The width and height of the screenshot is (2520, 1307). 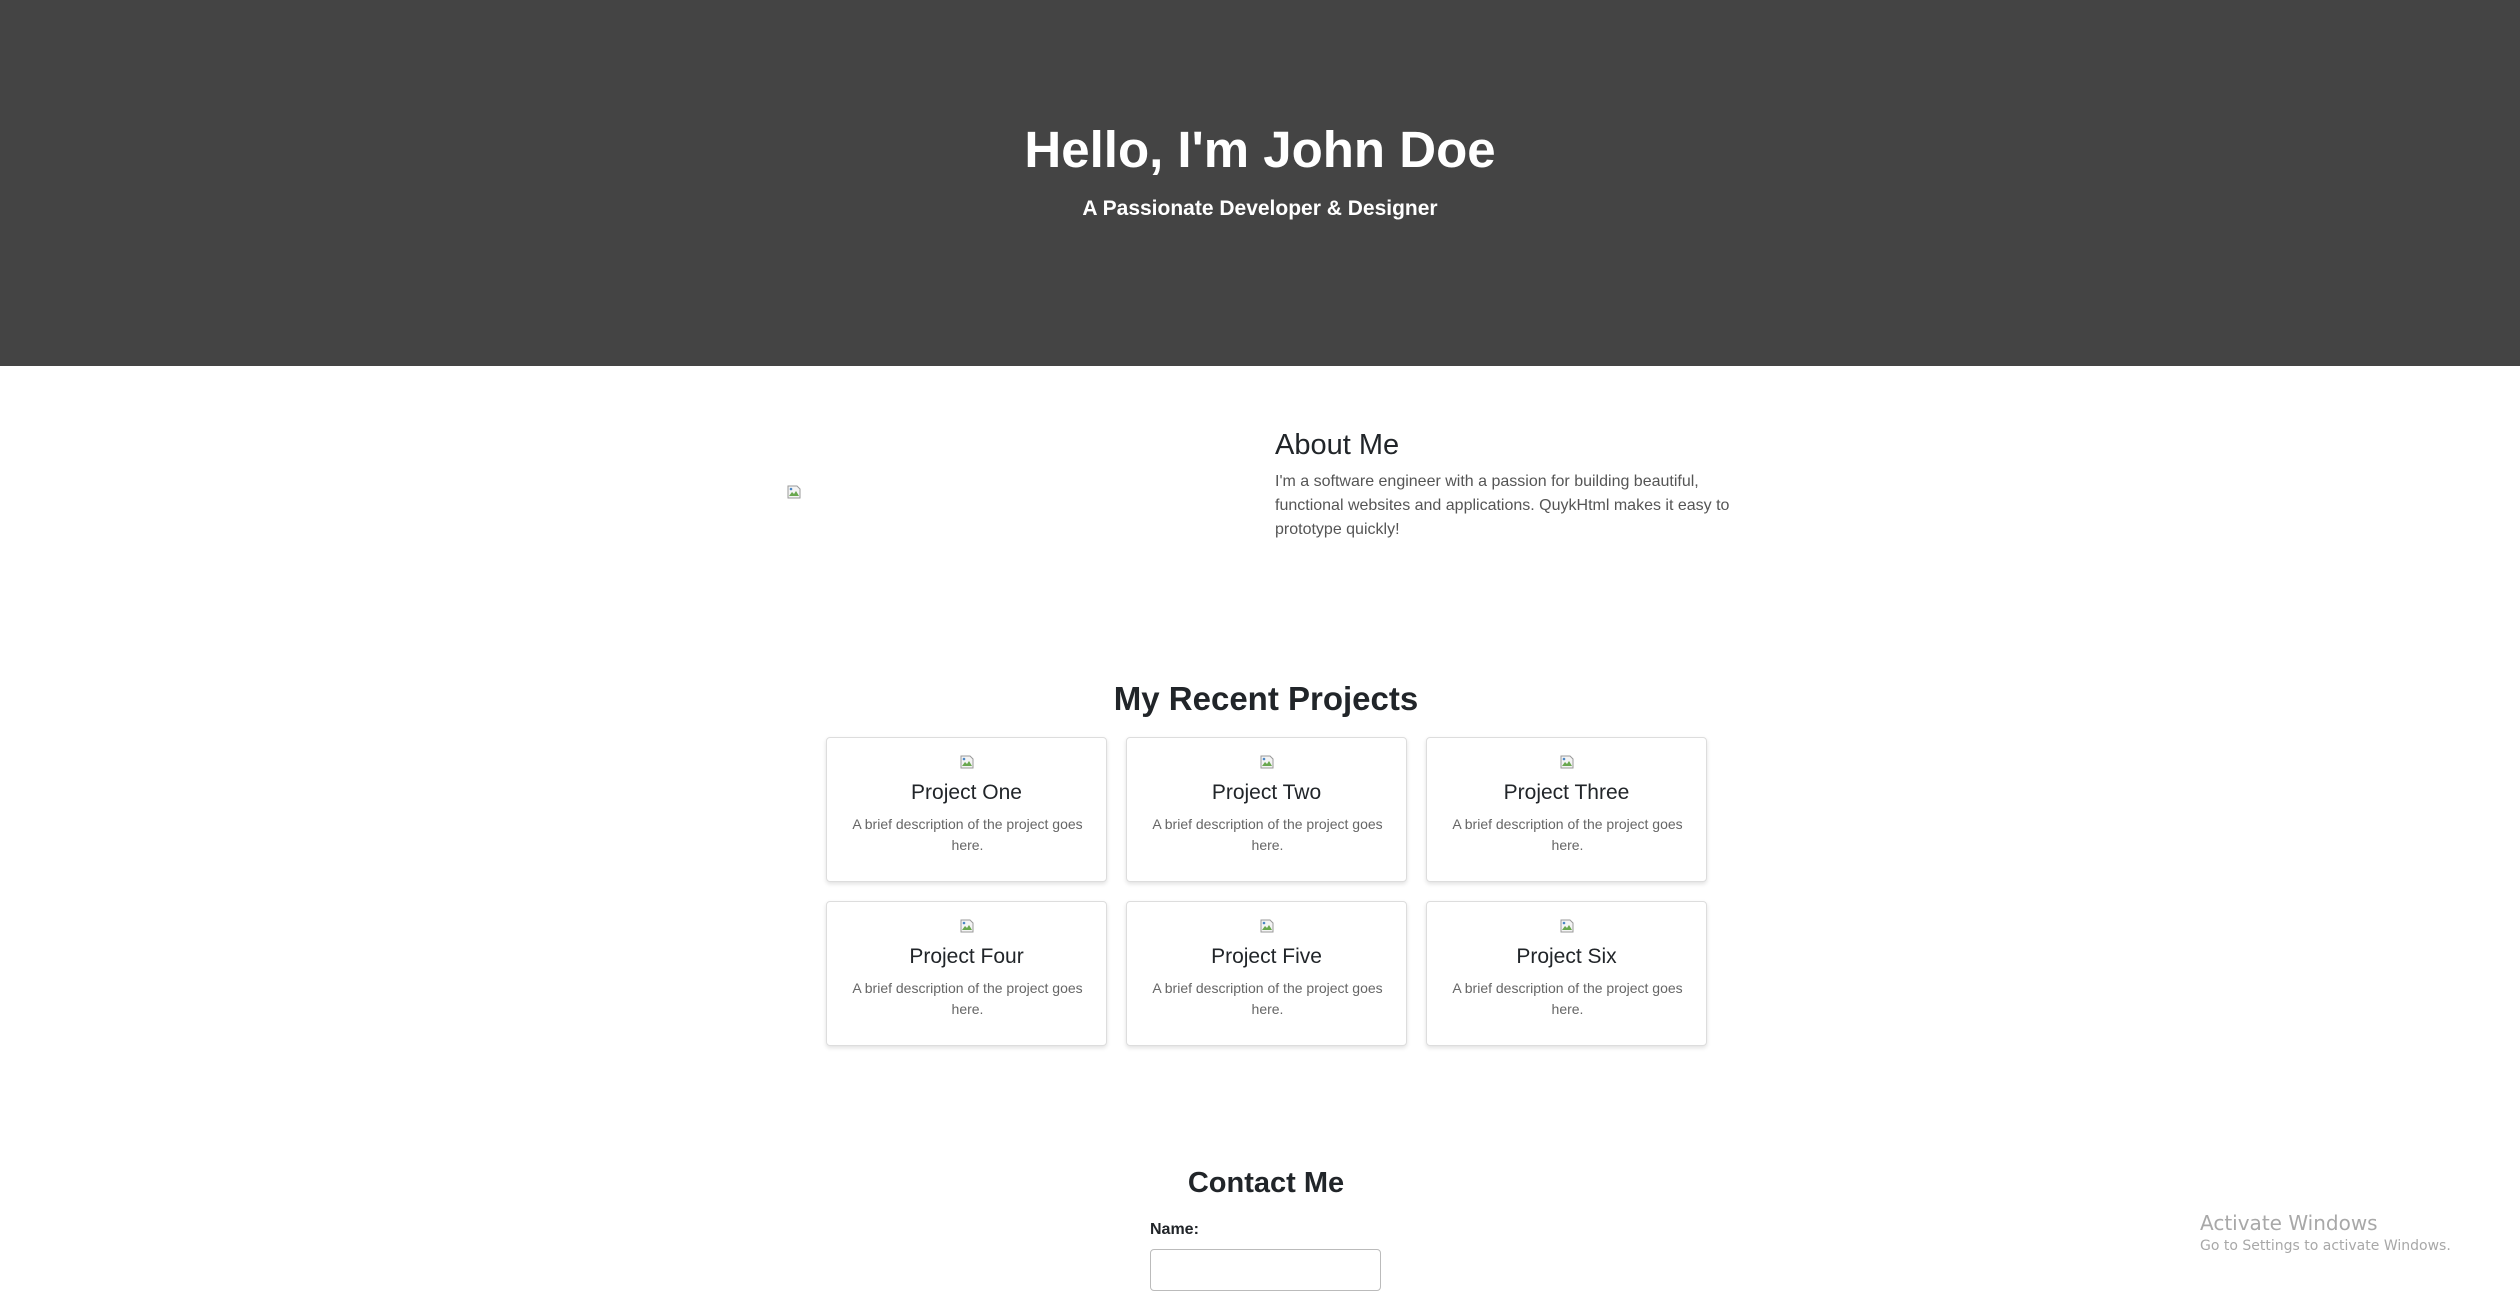 I want to click on project-name: Project Two, so click(x=1266, y=792).